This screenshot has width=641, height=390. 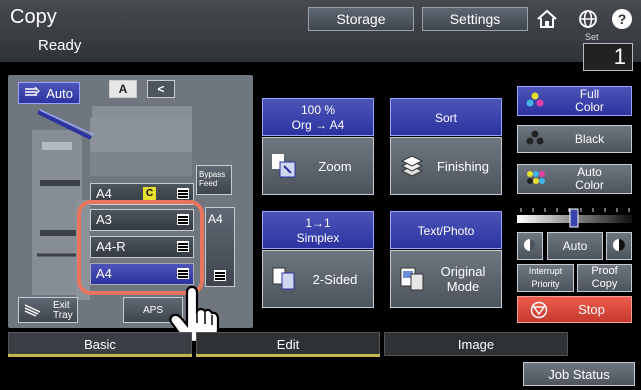 What do you see at coordinates (541, 310) in the screenshot?
I see `stop-icon` at bounding box center [541, 310].